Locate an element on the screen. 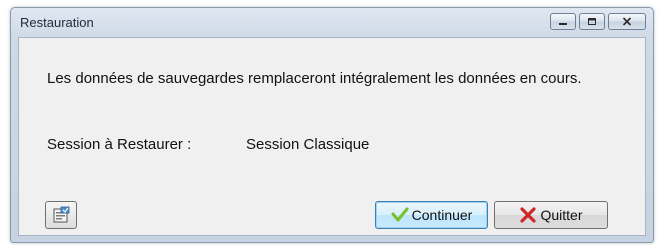 The image size is (664, 249). maximize-button is located at coordinates (592, 21).